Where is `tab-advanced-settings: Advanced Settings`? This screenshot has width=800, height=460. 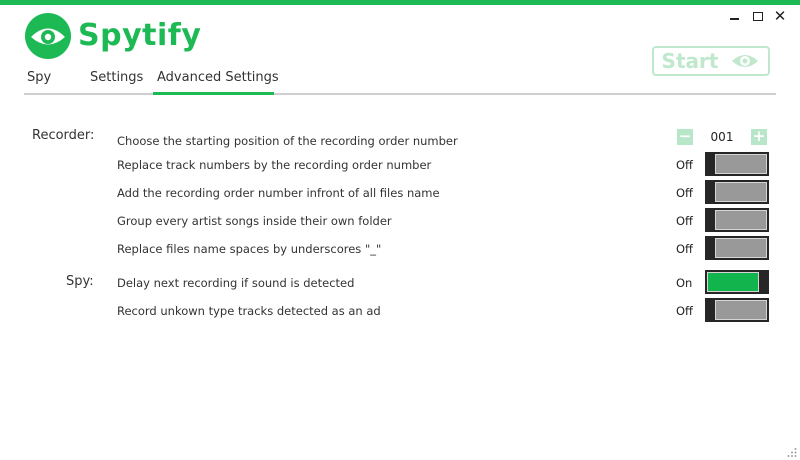
tab-advanced-settings: Advanced Settings is located at coordinates (218, 78).